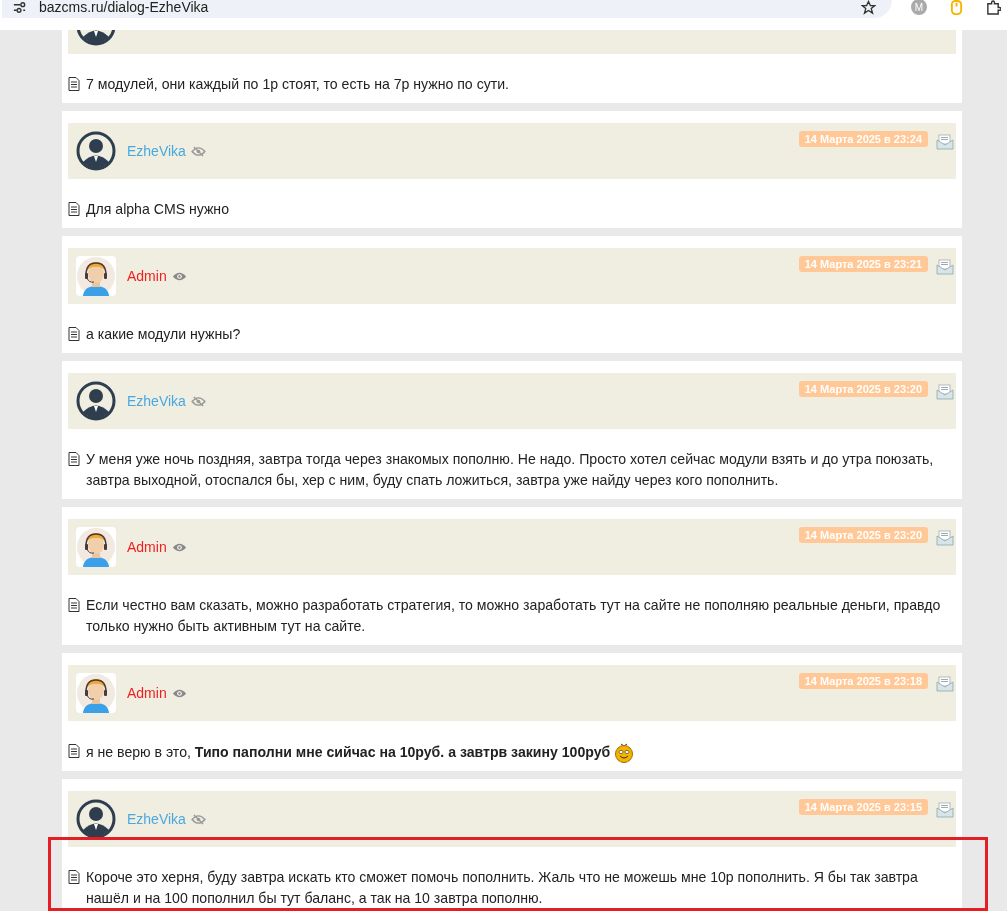  I want to click on message-text: 7 модулей, они каждый по 1р стоят, то есть на 7р нужно по сути., so click(297, 84).